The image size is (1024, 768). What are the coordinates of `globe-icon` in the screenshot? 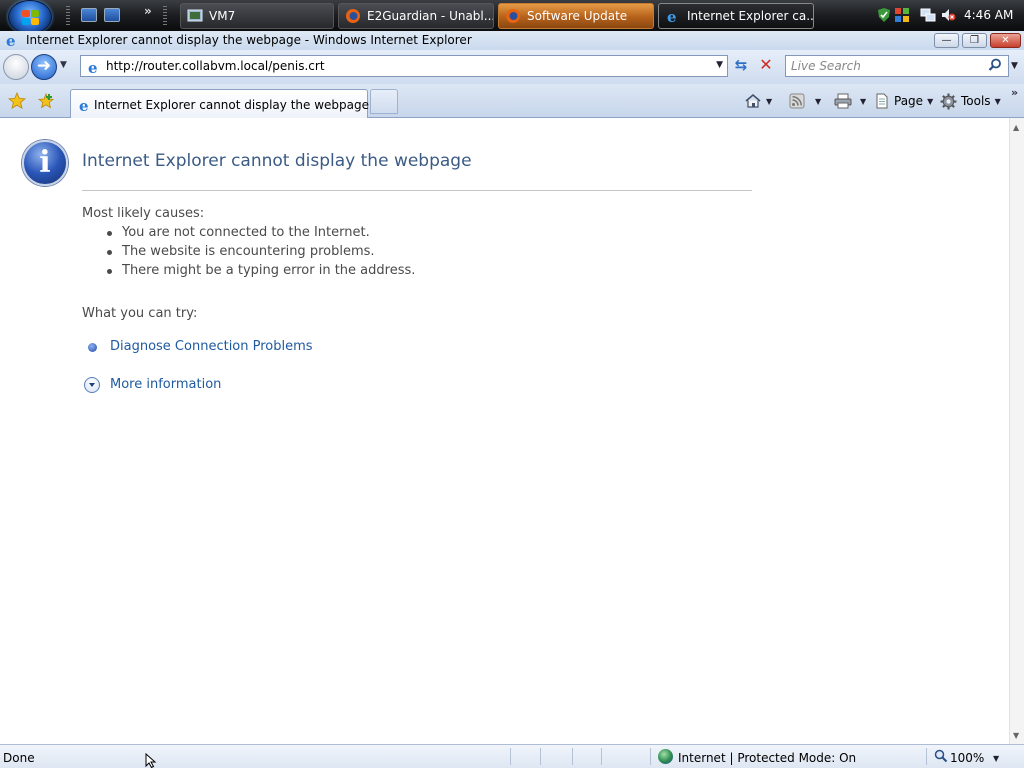 It's located at (665, 756).